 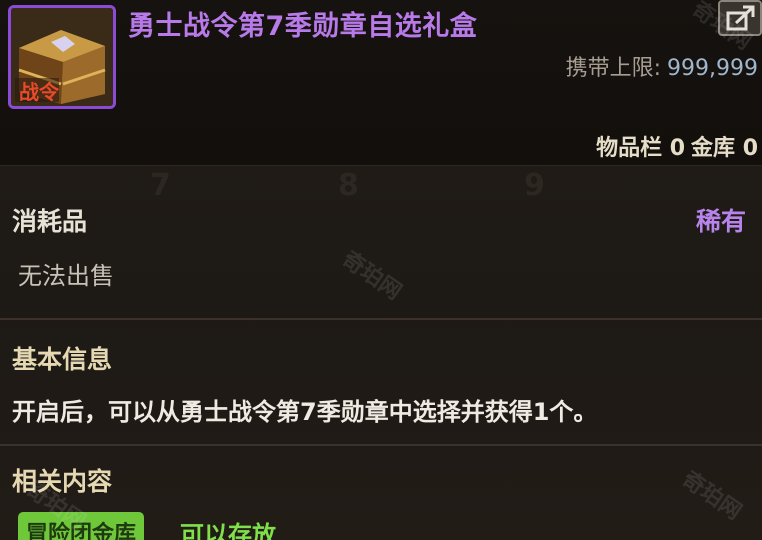 I want to click on item-rarity: 稀有, so click(x=720, y=221).